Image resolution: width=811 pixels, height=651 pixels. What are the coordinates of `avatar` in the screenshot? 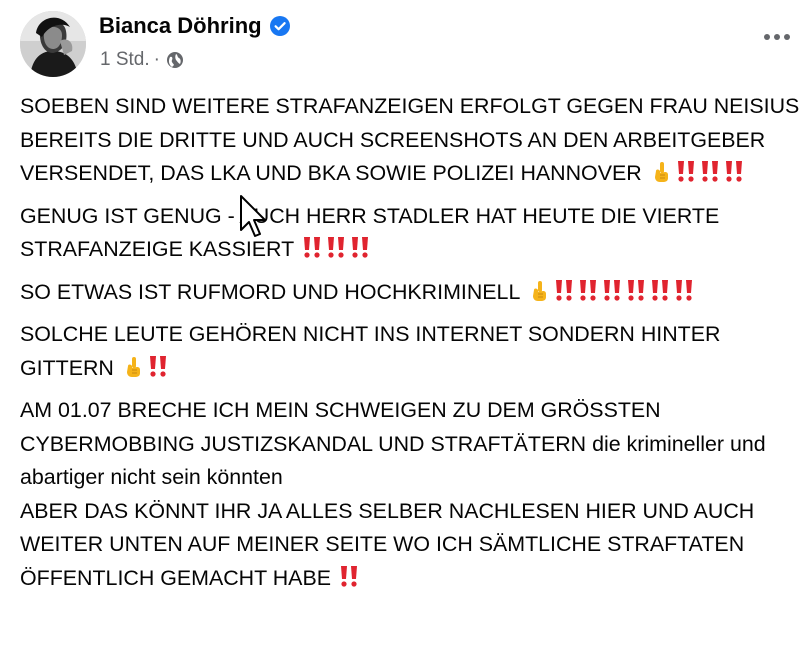 It's located at (53, 44).